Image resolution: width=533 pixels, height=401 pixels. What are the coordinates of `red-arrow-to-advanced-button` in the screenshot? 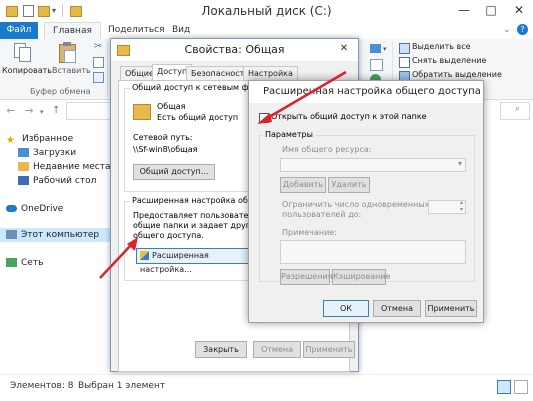 It's located at (118, 258).